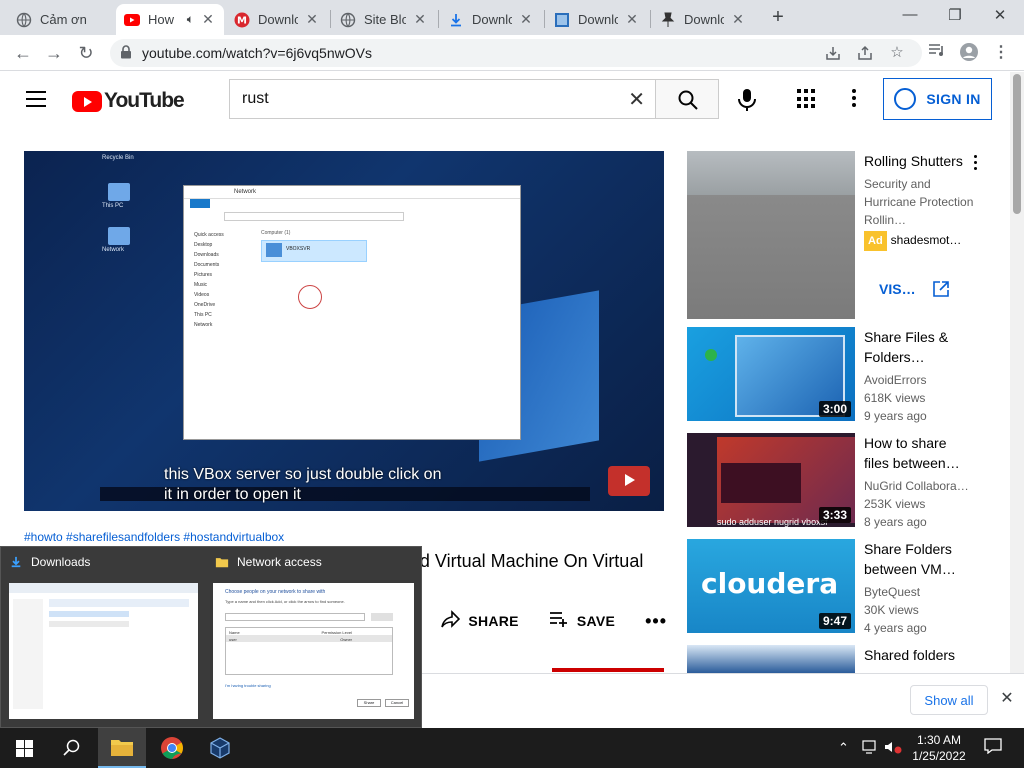 Image resolution: width=1024 pixels, height=768 pixels. Describe the element at coordinates (303, 474) in the screenshot. I see `caption-line-1: this VBox server so just double click on` at that location.